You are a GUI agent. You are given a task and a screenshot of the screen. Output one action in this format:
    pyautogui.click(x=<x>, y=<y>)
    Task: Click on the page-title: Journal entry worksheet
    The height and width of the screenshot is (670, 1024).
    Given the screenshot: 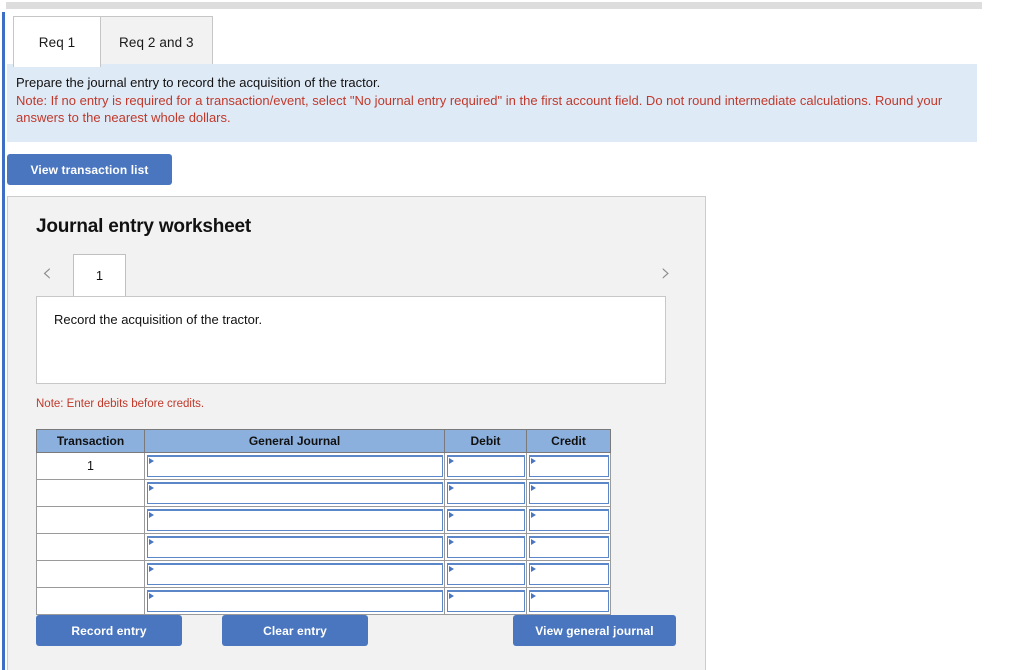 What is the action you would take?
    pyautogui.click(x=144, y=226)
    